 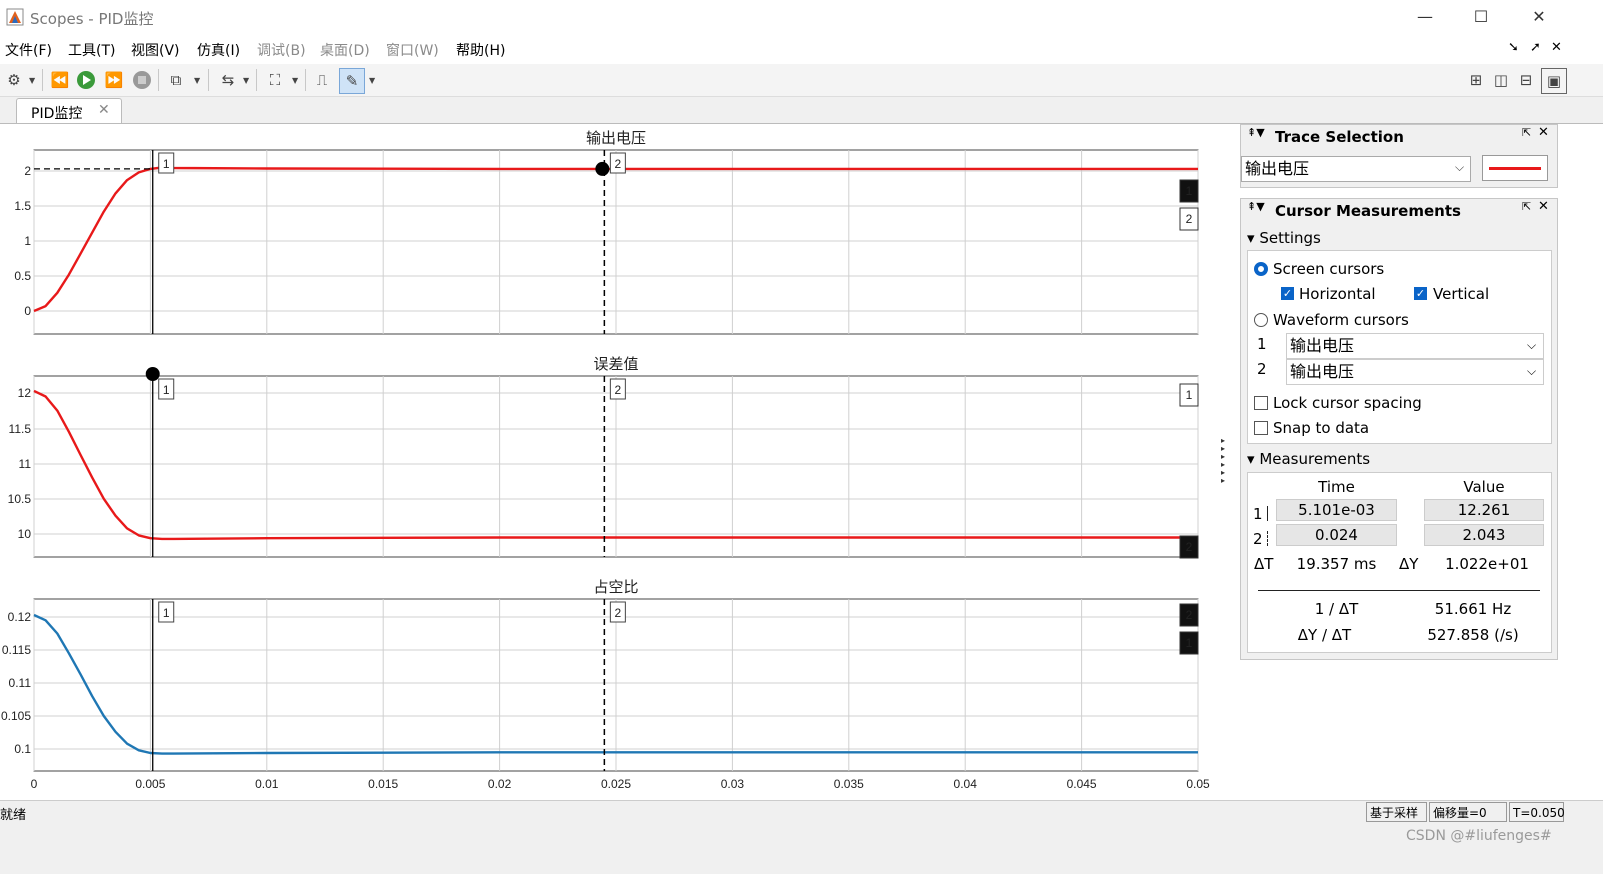 What do you see at coordinates (1223, 461) in the screenshot?
I see `panel-resize-handle-icon: ▸ ▸ ▸ ▸ ▸ ▸` at bounding box center [1223, 461].